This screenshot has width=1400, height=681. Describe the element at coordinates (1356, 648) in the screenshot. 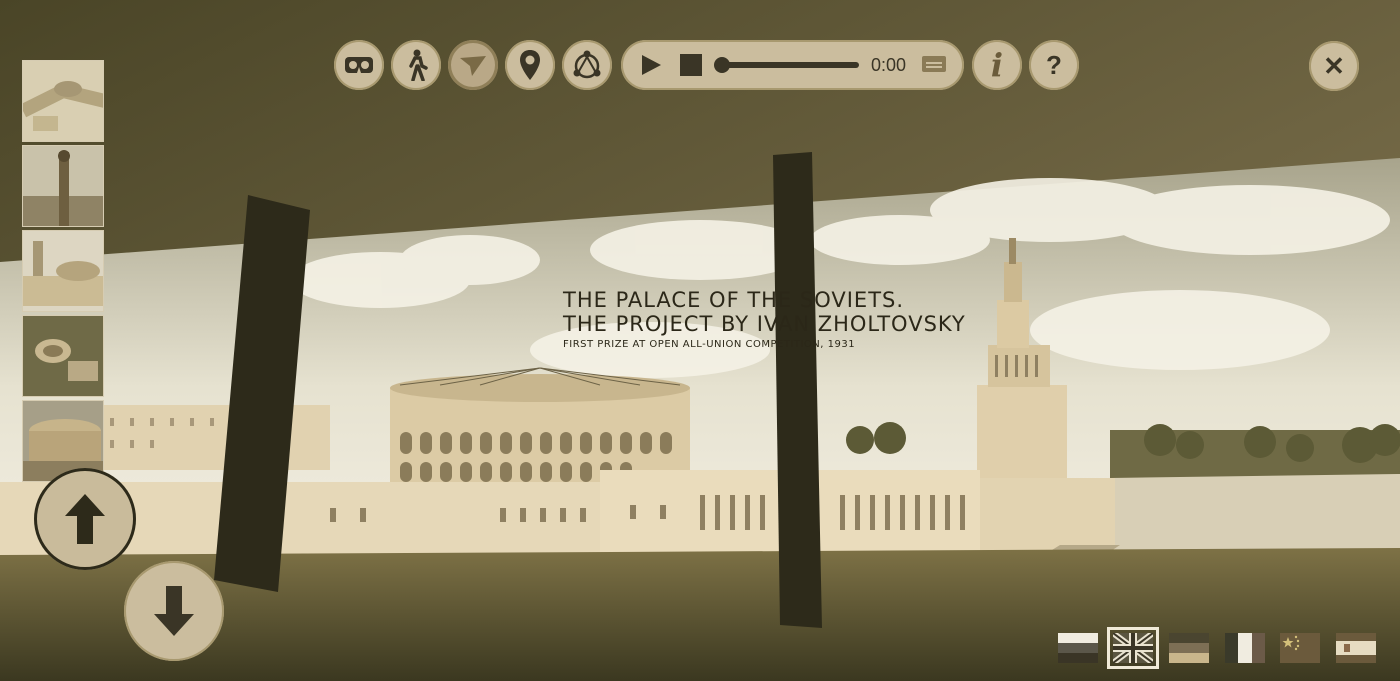

I see `flag-es` at that location.